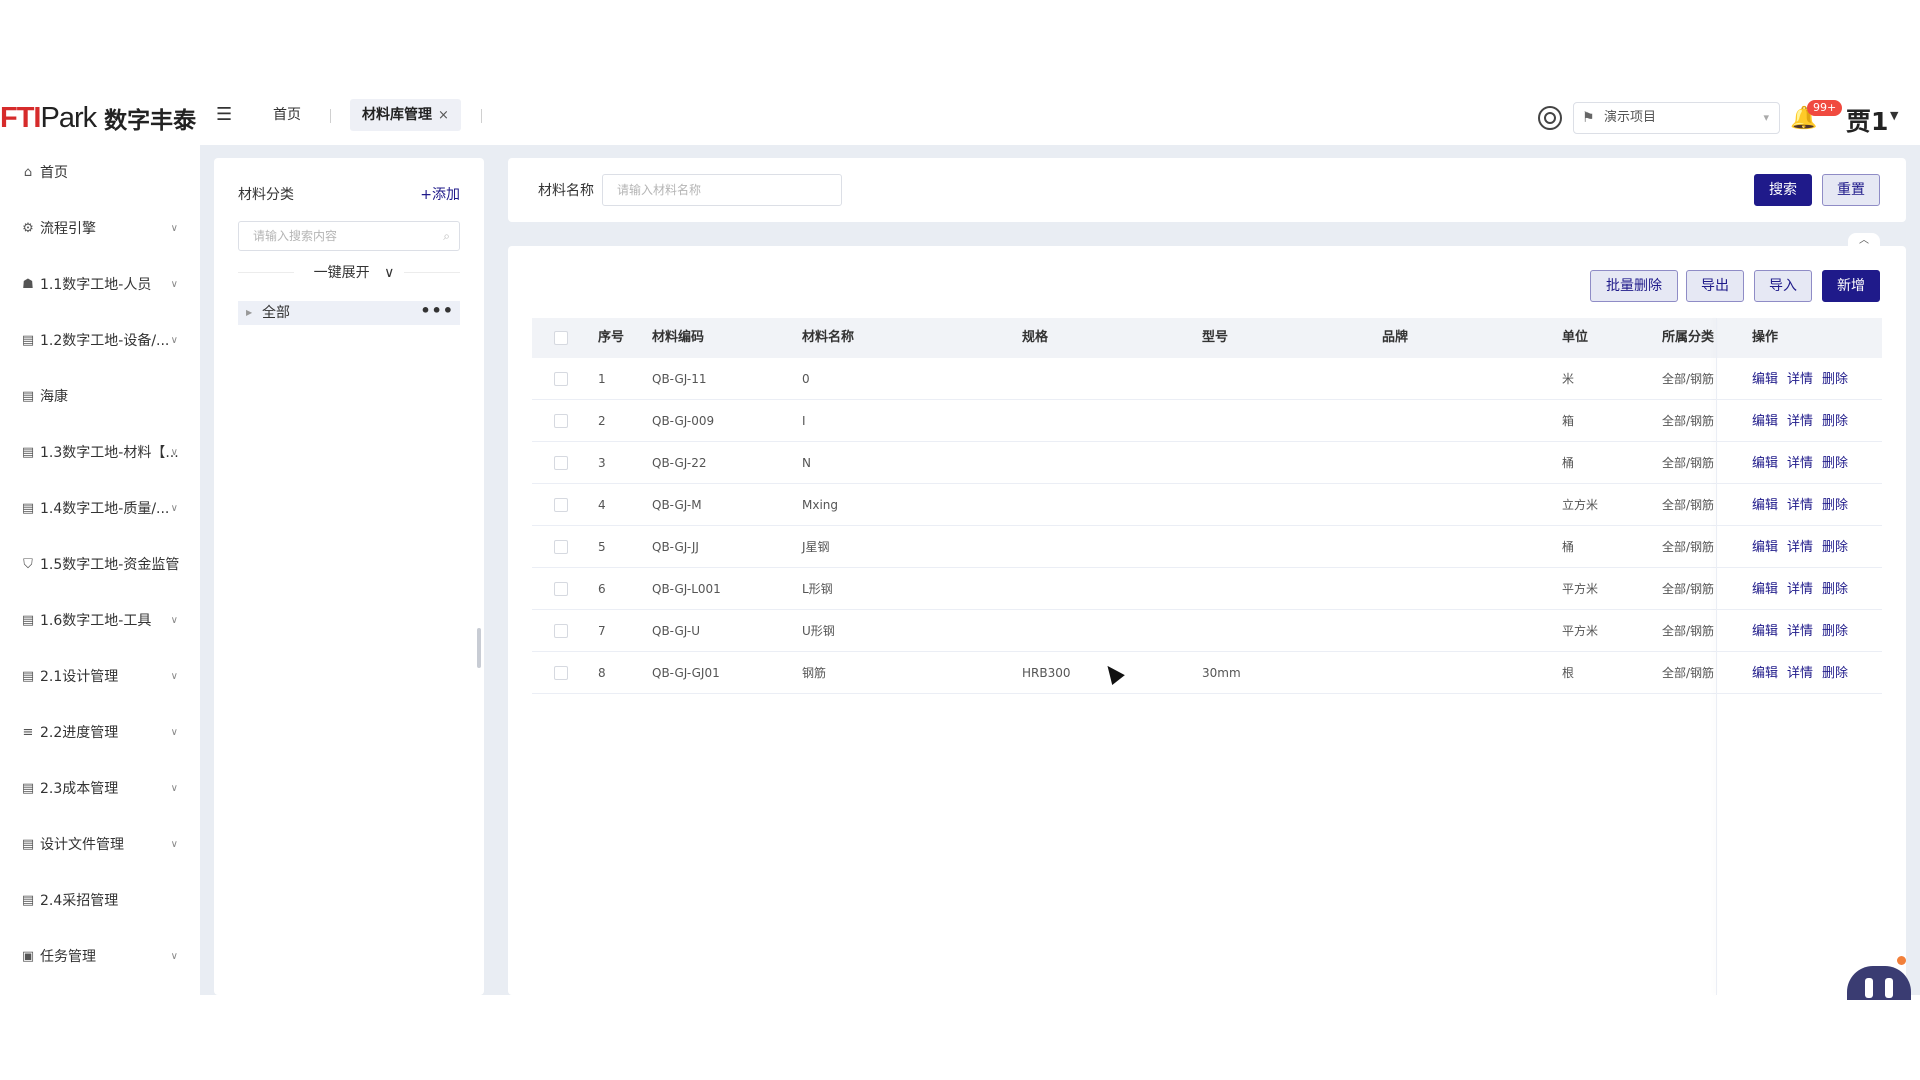 The image size is (1920, 1080). I want to click on sidebar-item-label: 流程引擎, so click(68, 229).